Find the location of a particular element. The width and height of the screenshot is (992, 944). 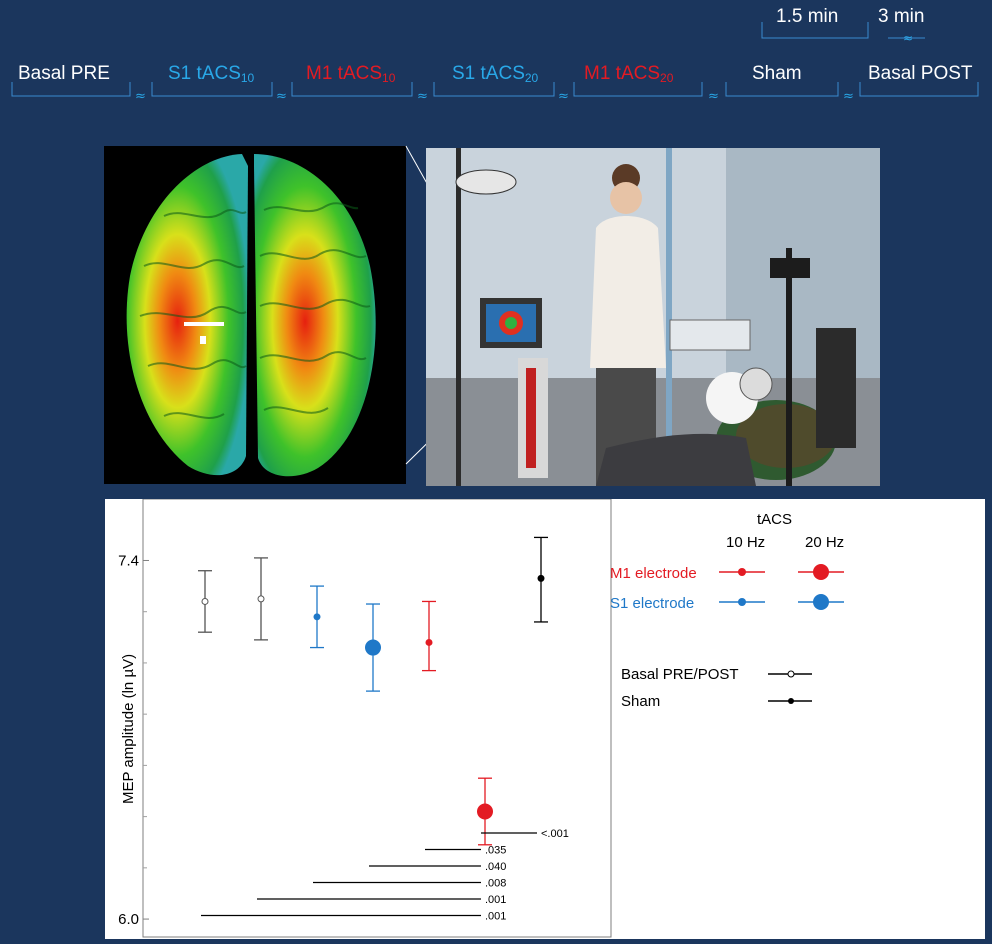

legend-s1-label: S1 electrode is located at coordinates (652, 603).